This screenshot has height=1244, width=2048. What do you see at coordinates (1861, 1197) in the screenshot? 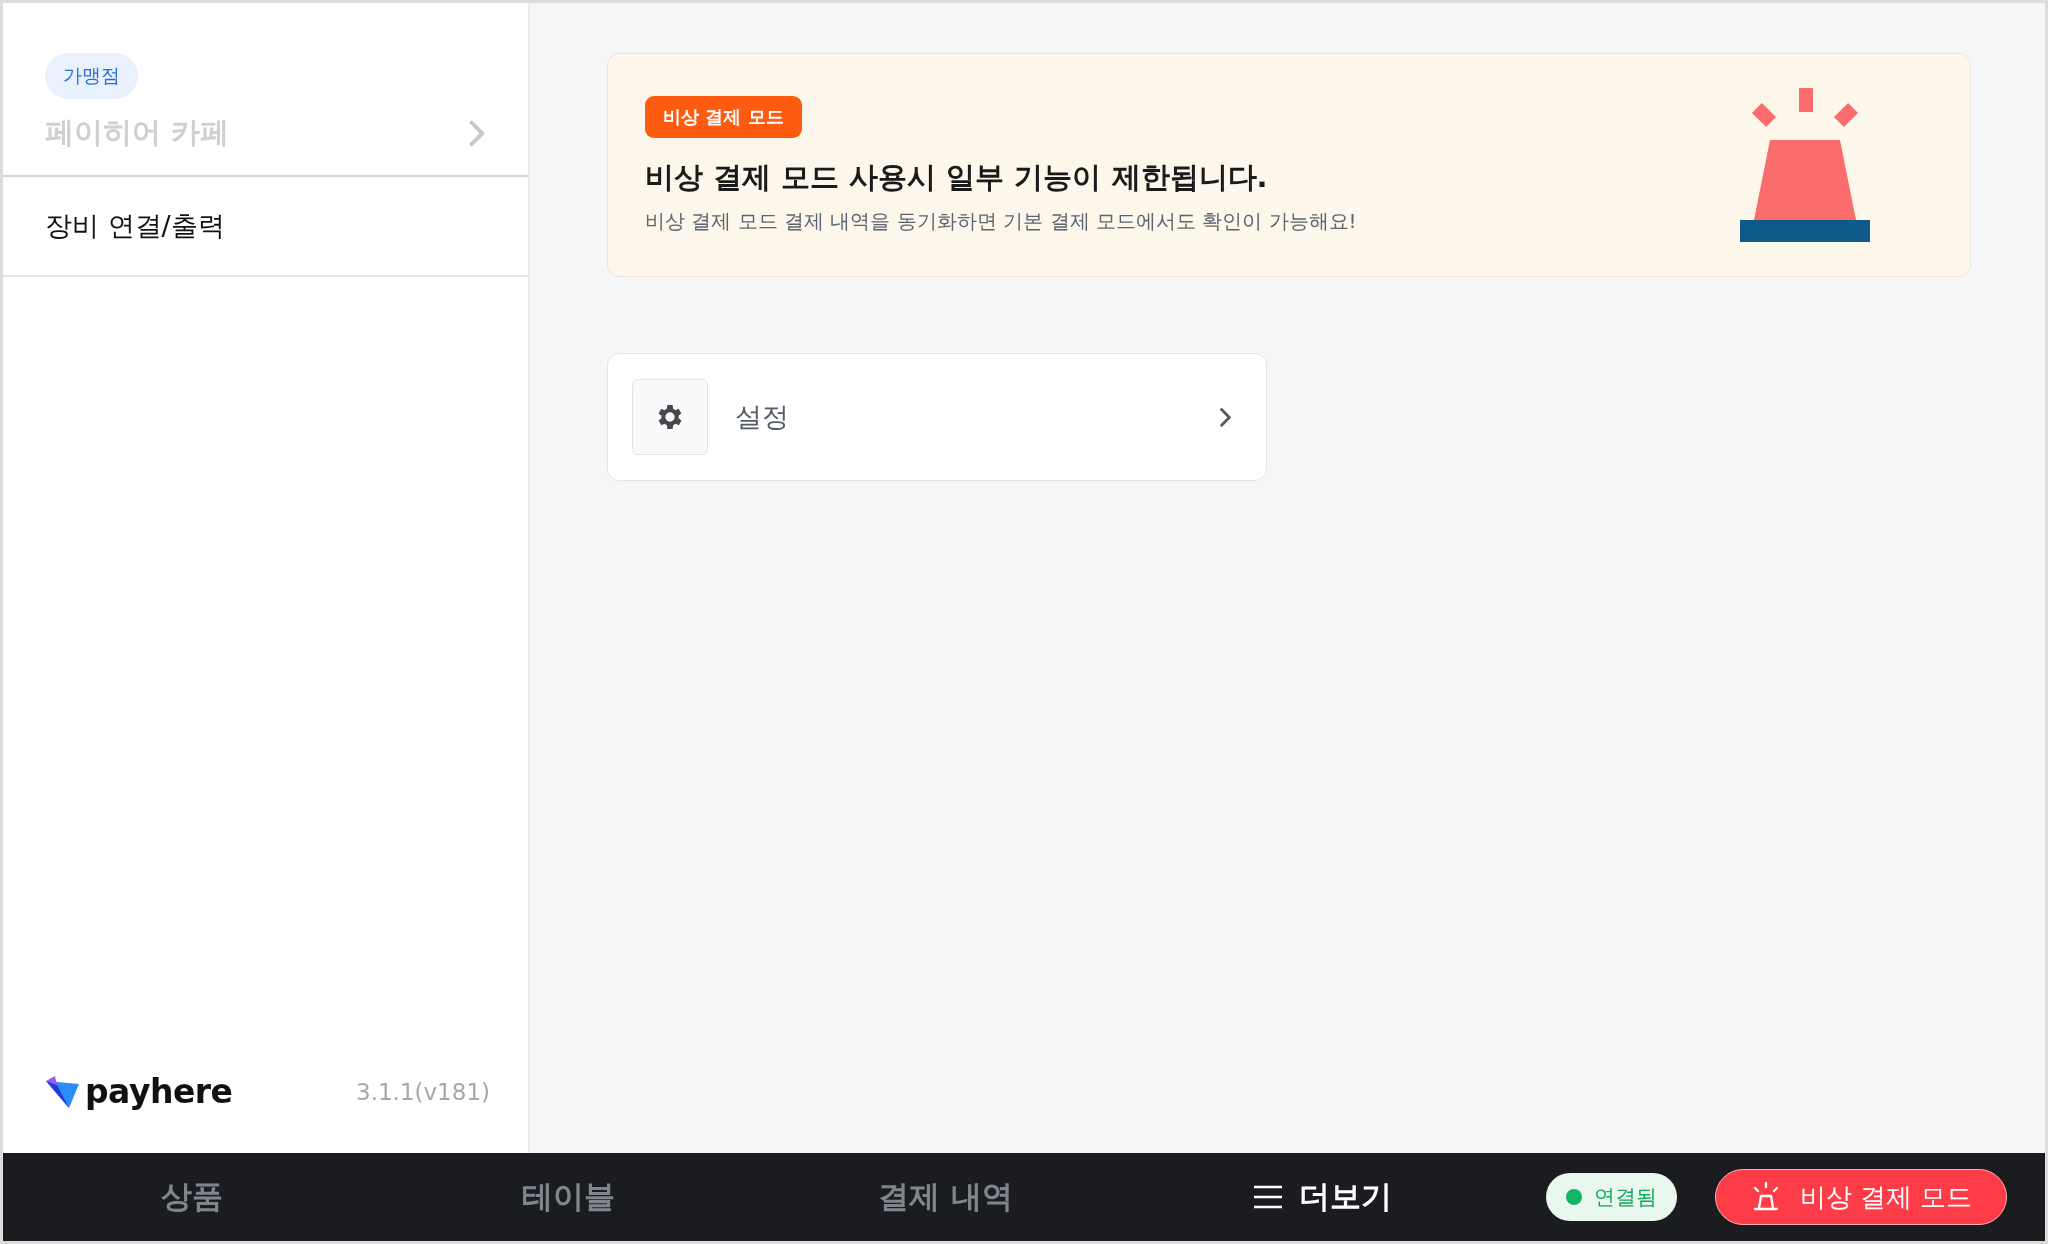
I see `emergency-mode-button: 비상 결제 모드` at bounding box center [1861, 1197].